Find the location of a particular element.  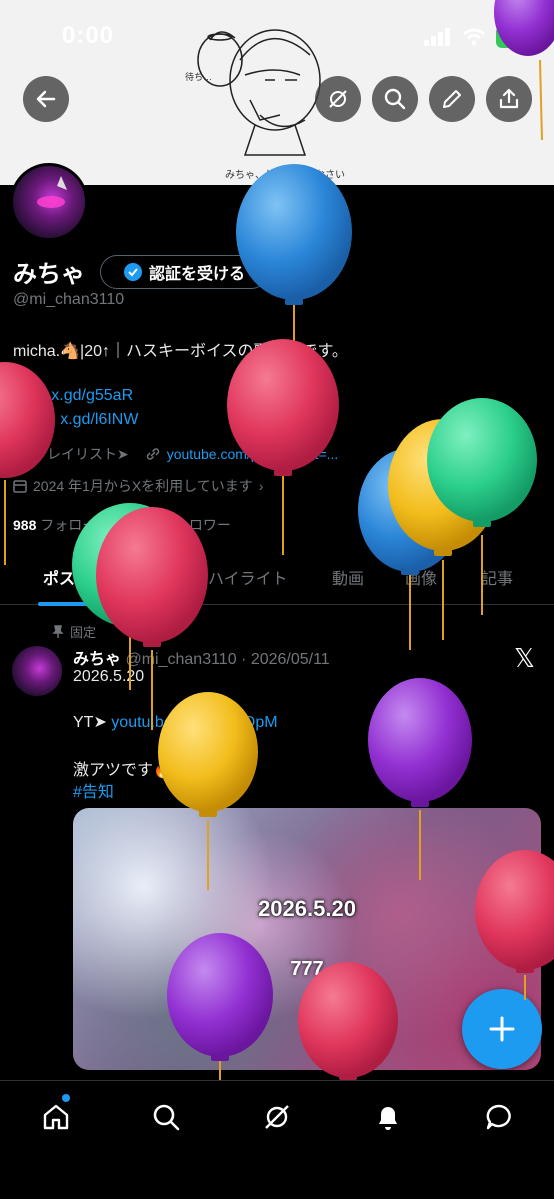

active-tab-indicator is located at coordinates (67, 604).